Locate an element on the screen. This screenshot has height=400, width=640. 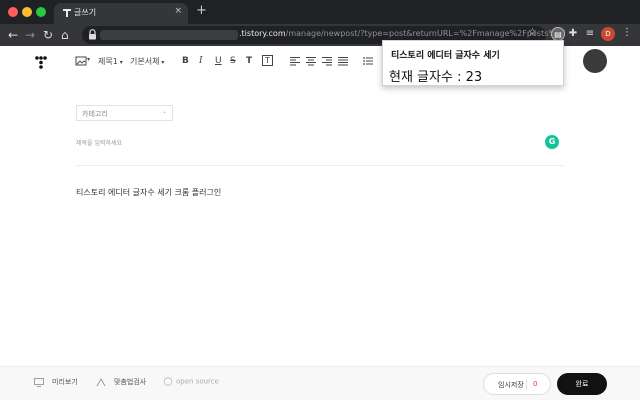
monitor-icon is located at coordinates (39, 382).